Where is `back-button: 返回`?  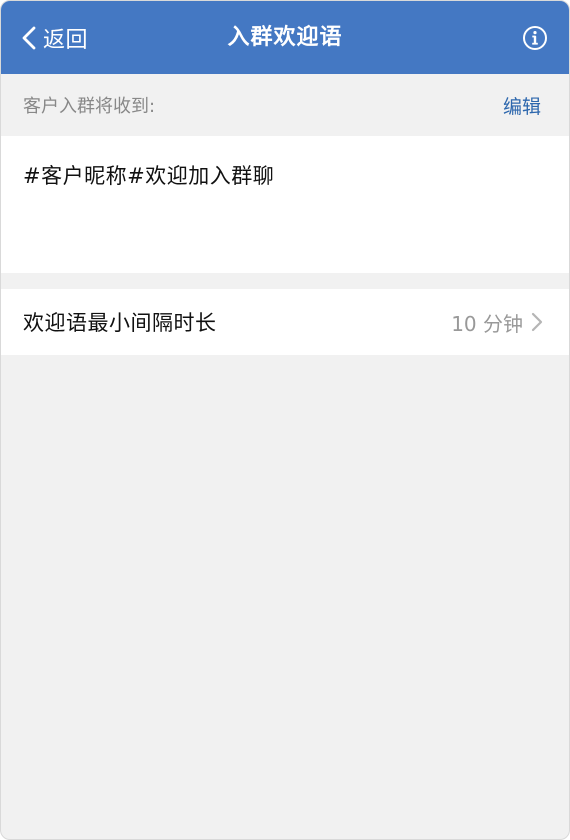 back-button: 返回 is located at coordinates (53, 37).